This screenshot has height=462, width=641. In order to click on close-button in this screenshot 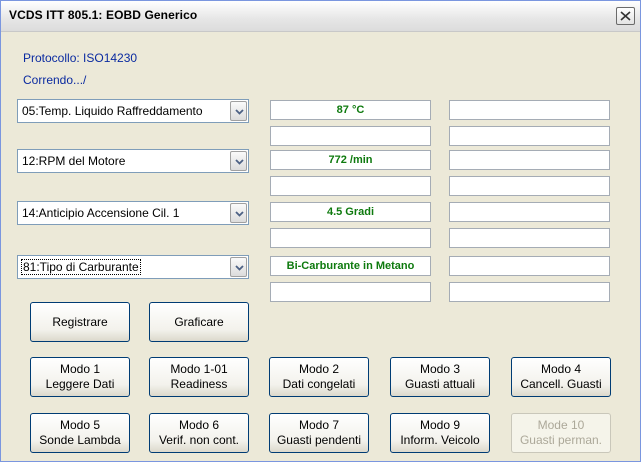, I will do `click(625, 16)`.